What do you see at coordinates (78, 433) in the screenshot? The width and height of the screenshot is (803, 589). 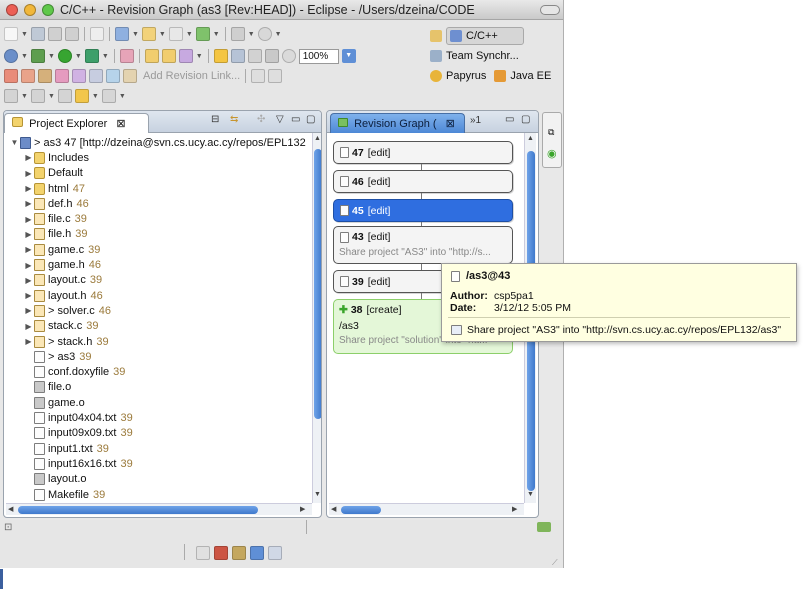 I see `tree-item: input09x09.txt 39` at bounding box center [78, 433].